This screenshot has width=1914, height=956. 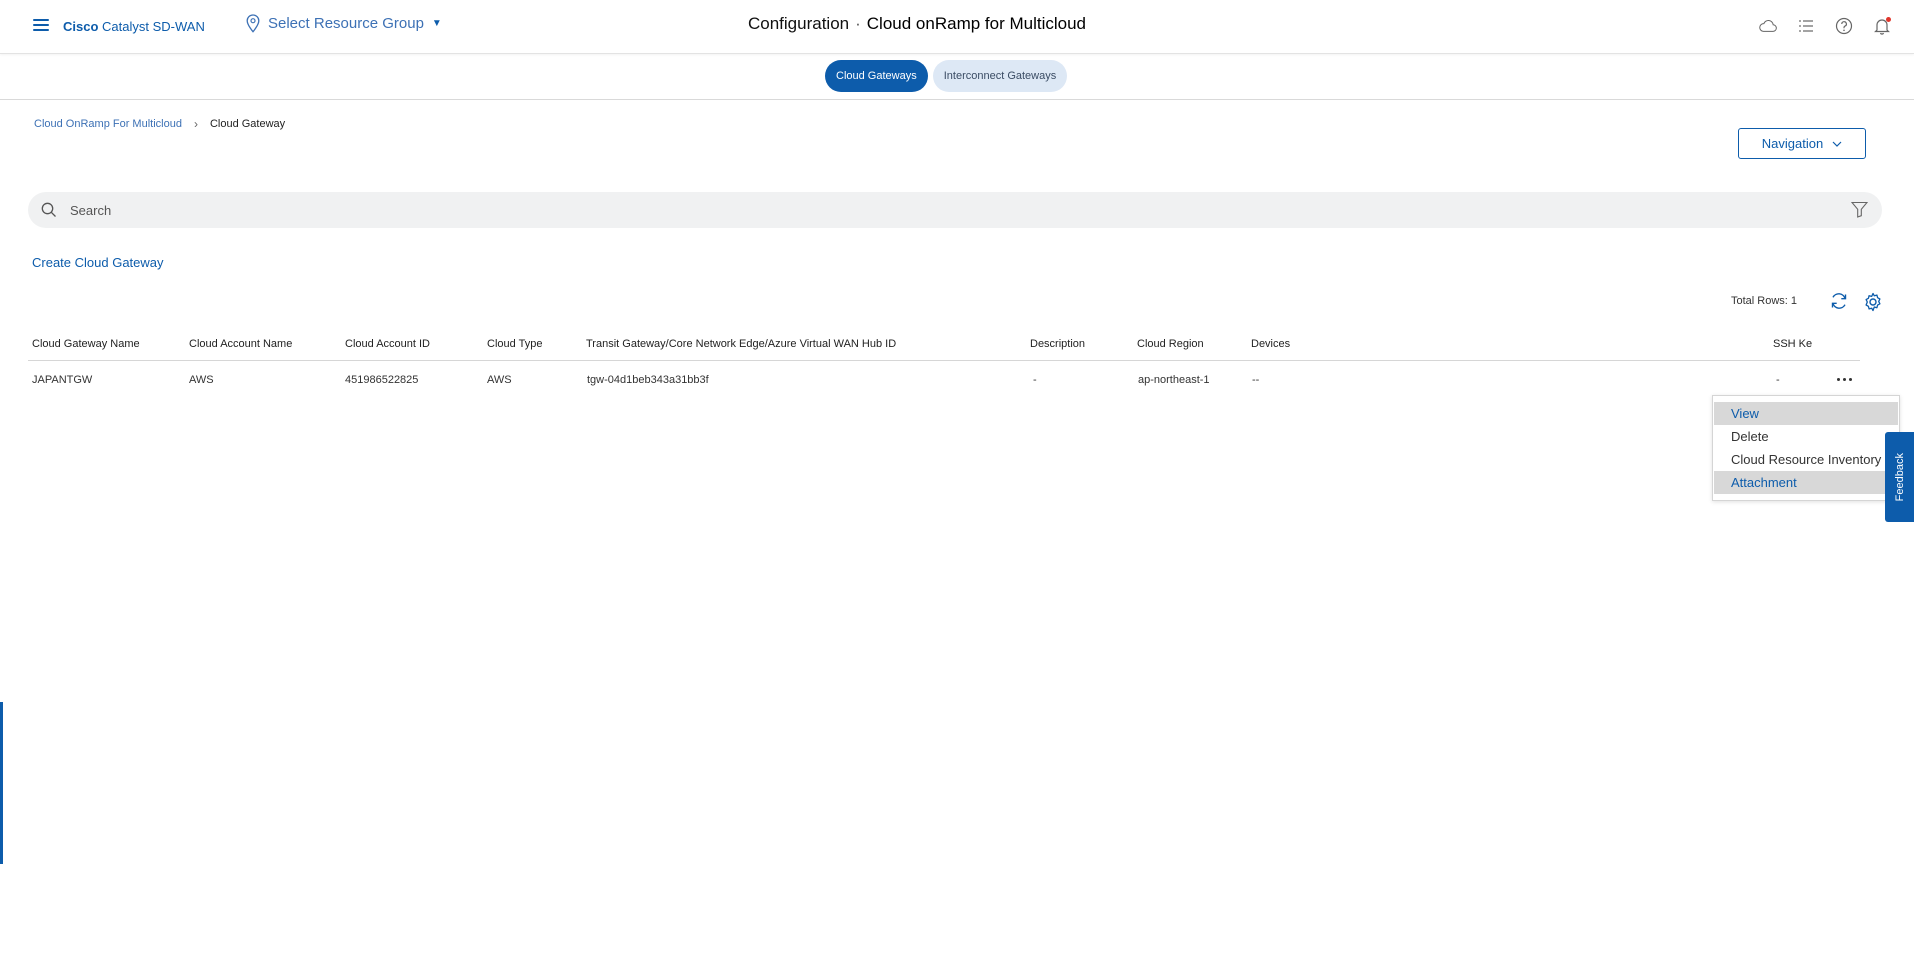 I want to click on gear-icon, so click(x=1873, y=302).